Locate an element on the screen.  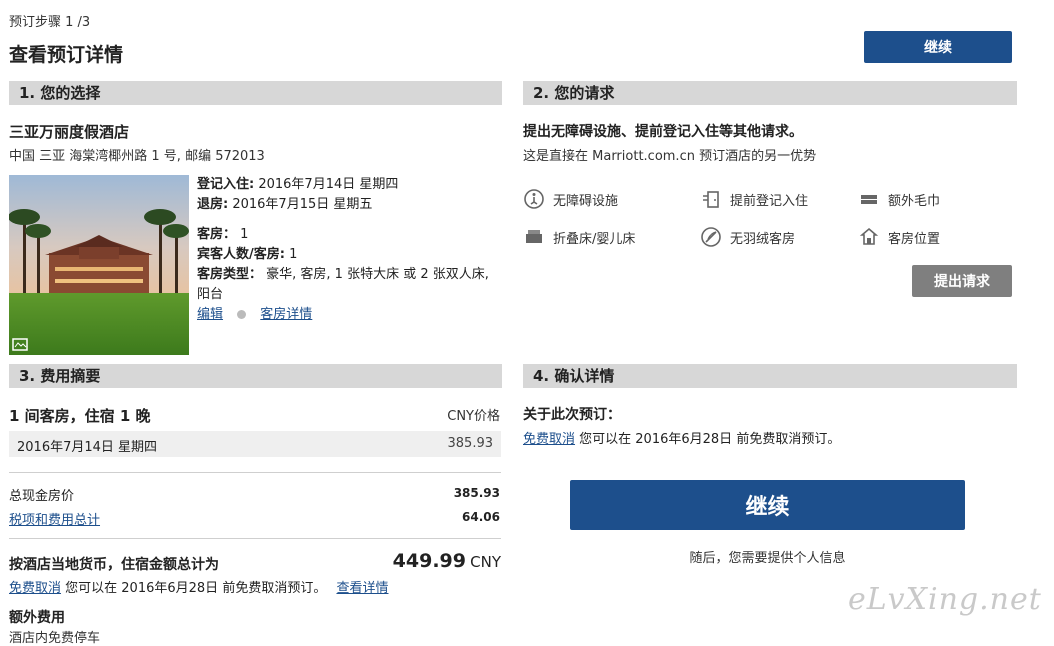
requests-subtext: 这是直接在 Marriott.com.cn 预订酒店的另一优势 is located at coordinates (670, 156).